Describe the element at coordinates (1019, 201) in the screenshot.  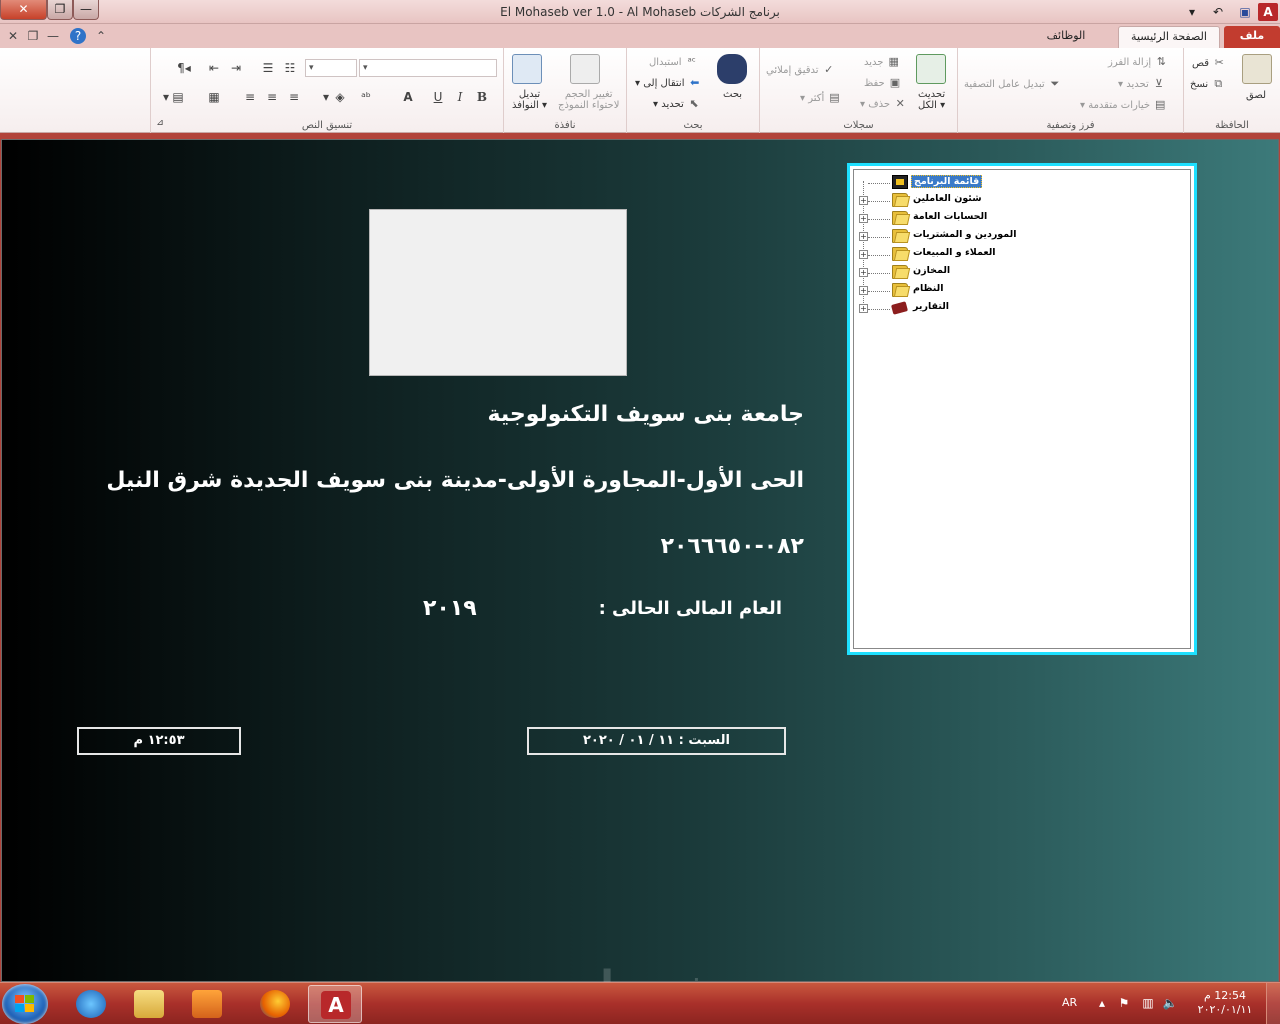
I see `tree-item: + شئون العاملين` at that location.